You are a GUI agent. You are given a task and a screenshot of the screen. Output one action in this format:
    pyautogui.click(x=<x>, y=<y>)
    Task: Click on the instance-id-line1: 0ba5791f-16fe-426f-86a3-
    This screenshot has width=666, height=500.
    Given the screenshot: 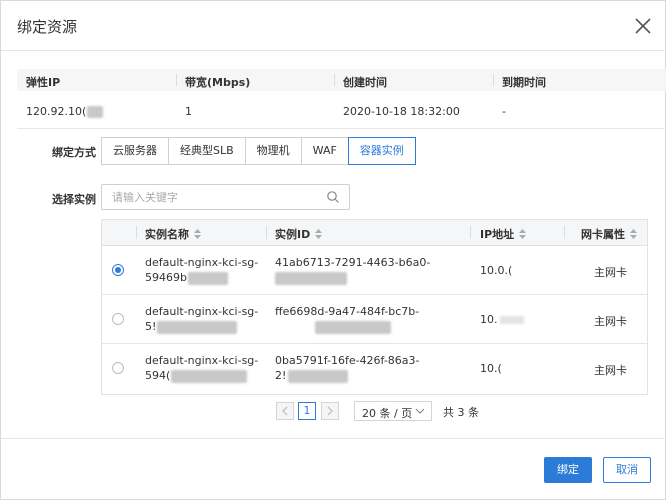 What is the action you would take?
    pyautogui.click(x=347, y=360)
    